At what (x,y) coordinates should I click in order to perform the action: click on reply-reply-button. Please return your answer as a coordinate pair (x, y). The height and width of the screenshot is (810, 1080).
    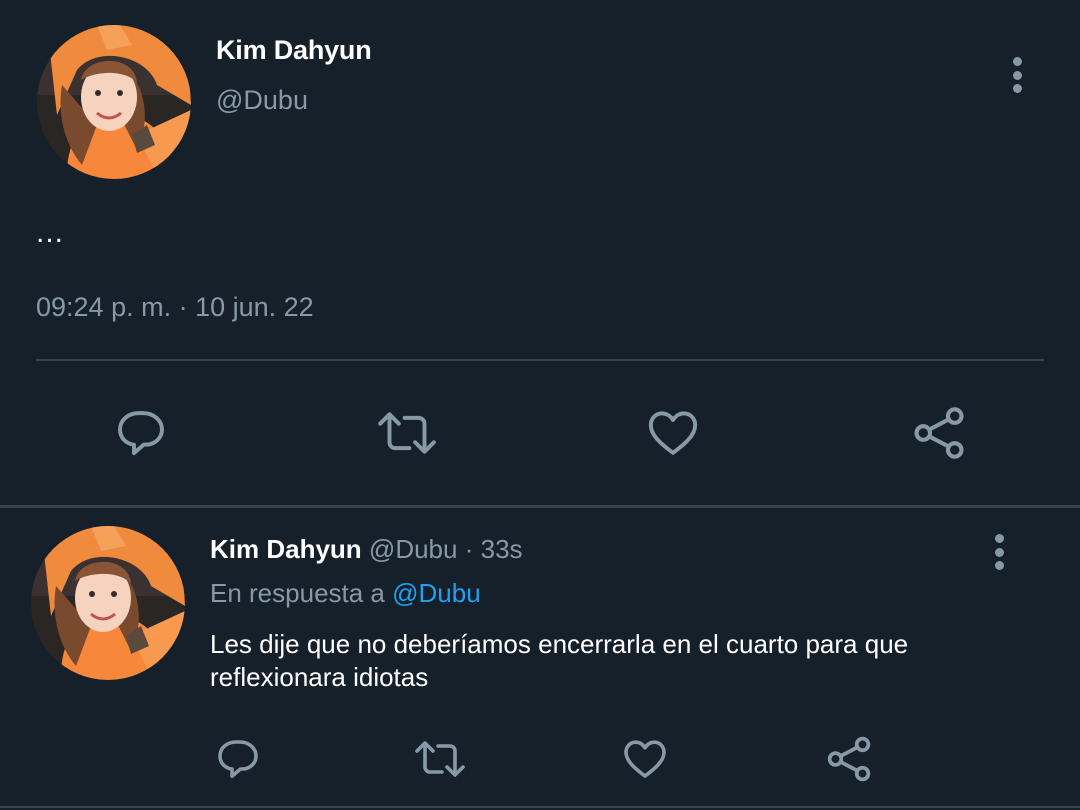
    Looking at the image, I should click on (238, 759).